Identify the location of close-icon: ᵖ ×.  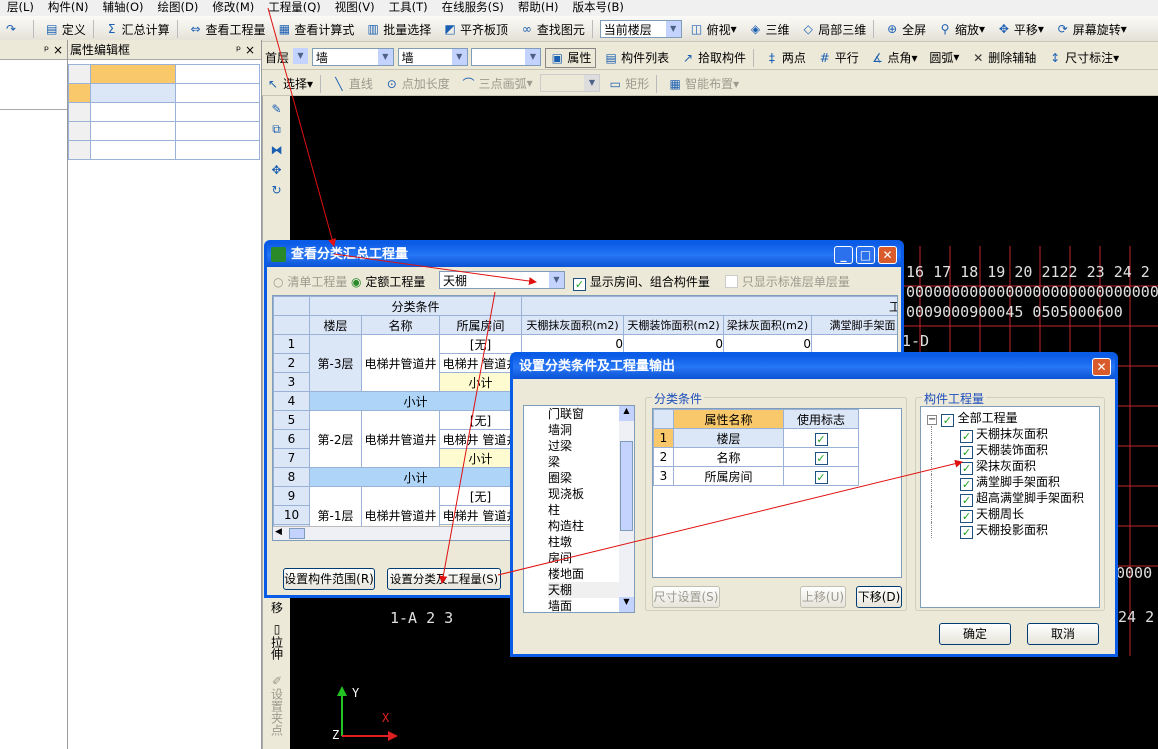
(245, 50).